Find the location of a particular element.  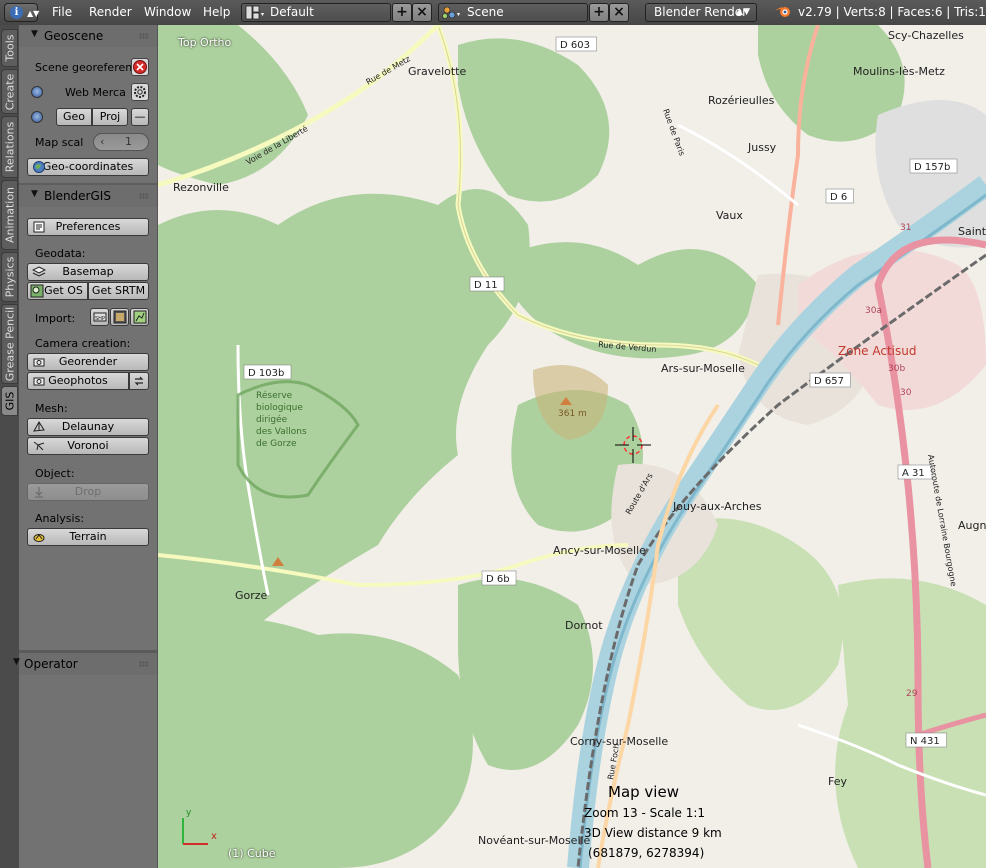

road-number-label: D 11 is located at coordinates (486, 285).